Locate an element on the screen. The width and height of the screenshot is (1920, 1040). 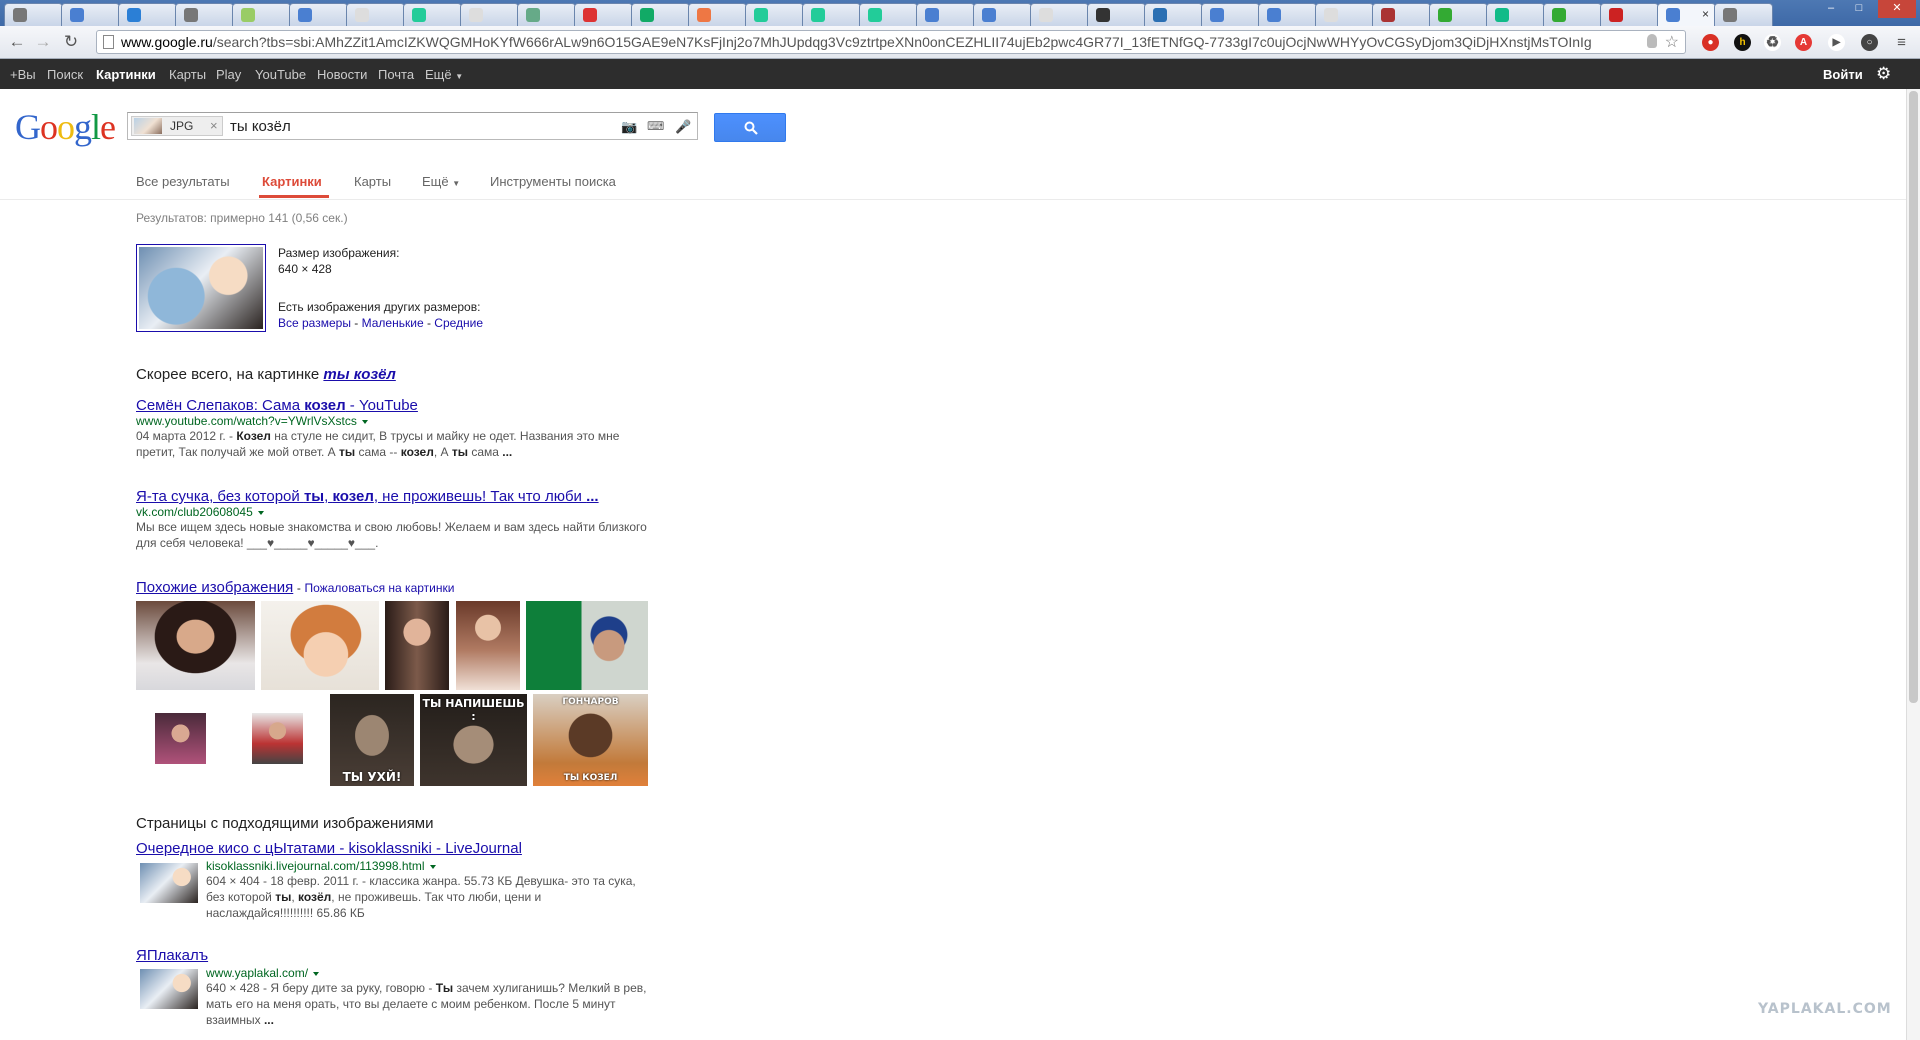
close-window-icon: ✕ is located at coordinates (1897, 9).